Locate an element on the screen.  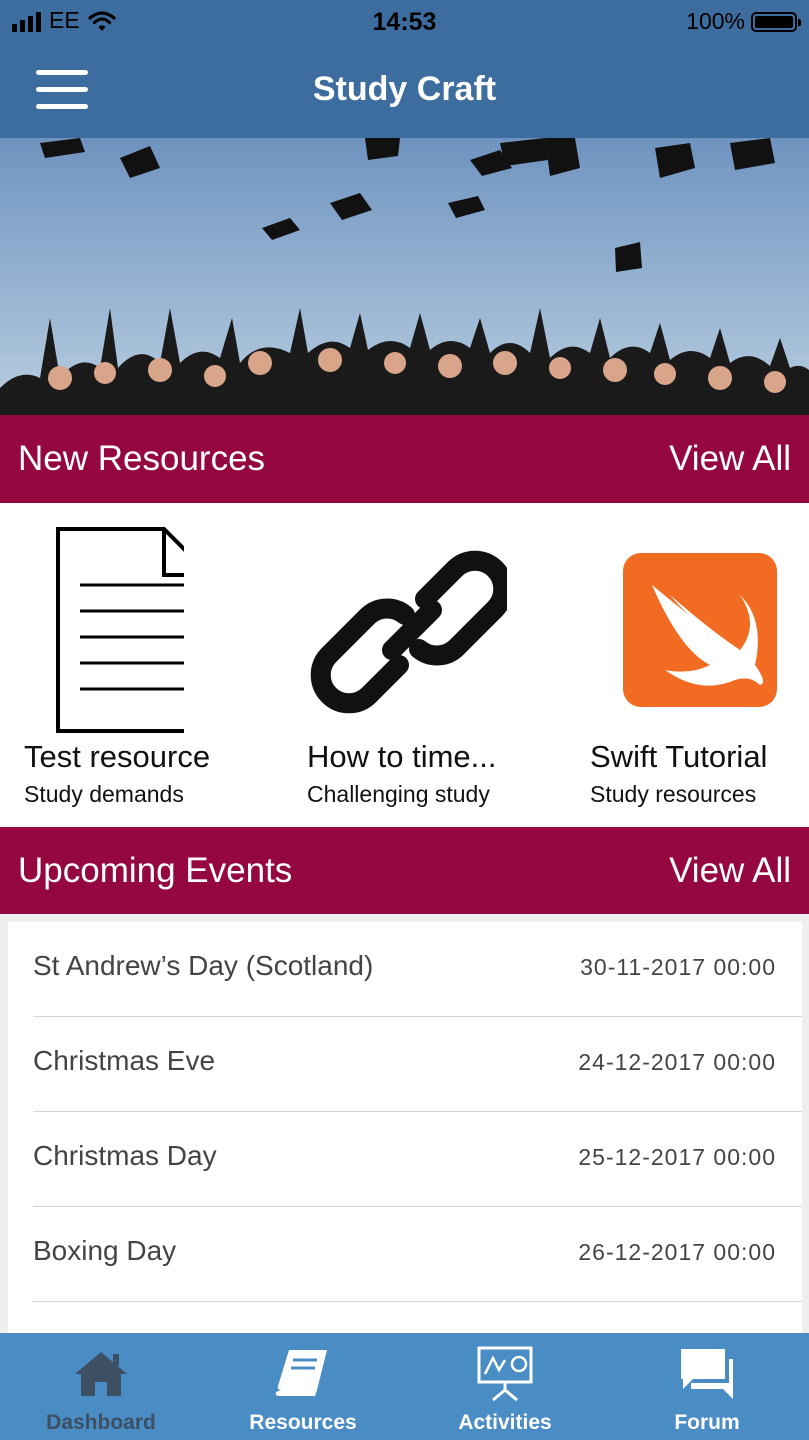
battery-percent: 100% is located at coordinates (715, 21).